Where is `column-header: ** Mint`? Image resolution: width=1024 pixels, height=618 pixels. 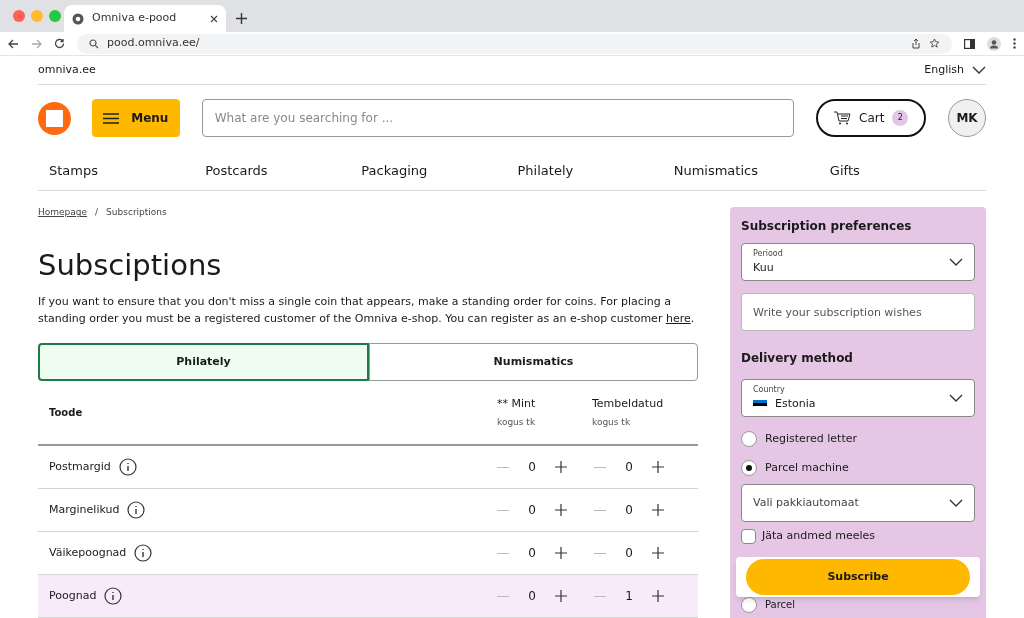 column-header: ** Mint is located at coordinates (517, 403).